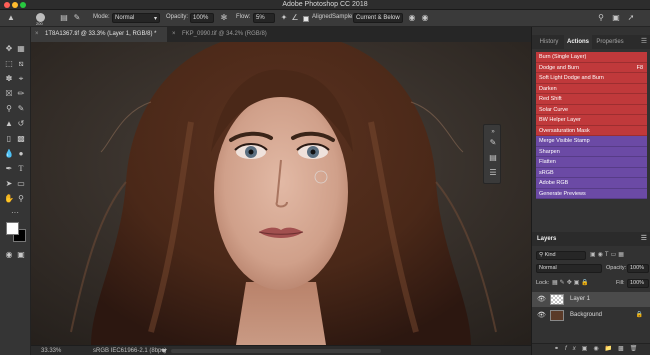 This screenshot has width=650, height=355. Describe the element at coordinates (559, 67) in the screenshot. I see `action-label: Dodge and Burn` at that location.